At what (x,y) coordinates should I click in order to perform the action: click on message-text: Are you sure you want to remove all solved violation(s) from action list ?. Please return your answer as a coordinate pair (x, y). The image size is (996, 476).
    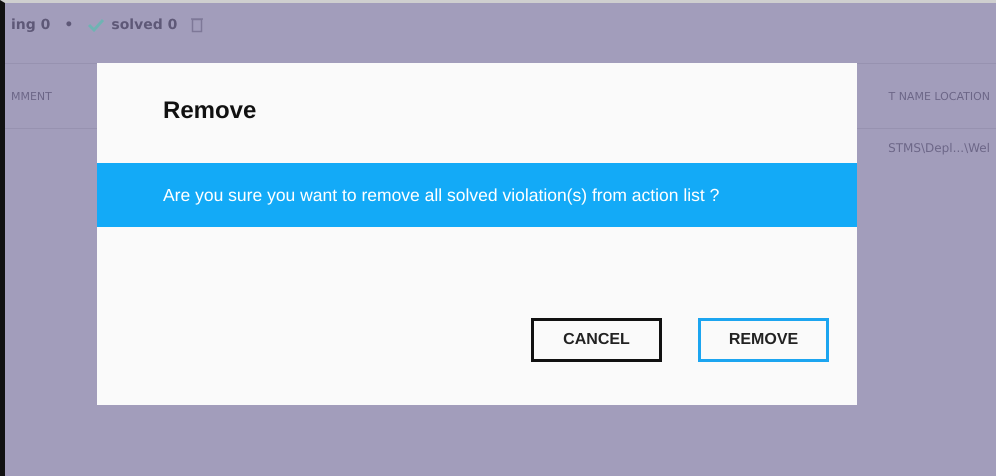
    Looking at the image, I should click on (441, 195).